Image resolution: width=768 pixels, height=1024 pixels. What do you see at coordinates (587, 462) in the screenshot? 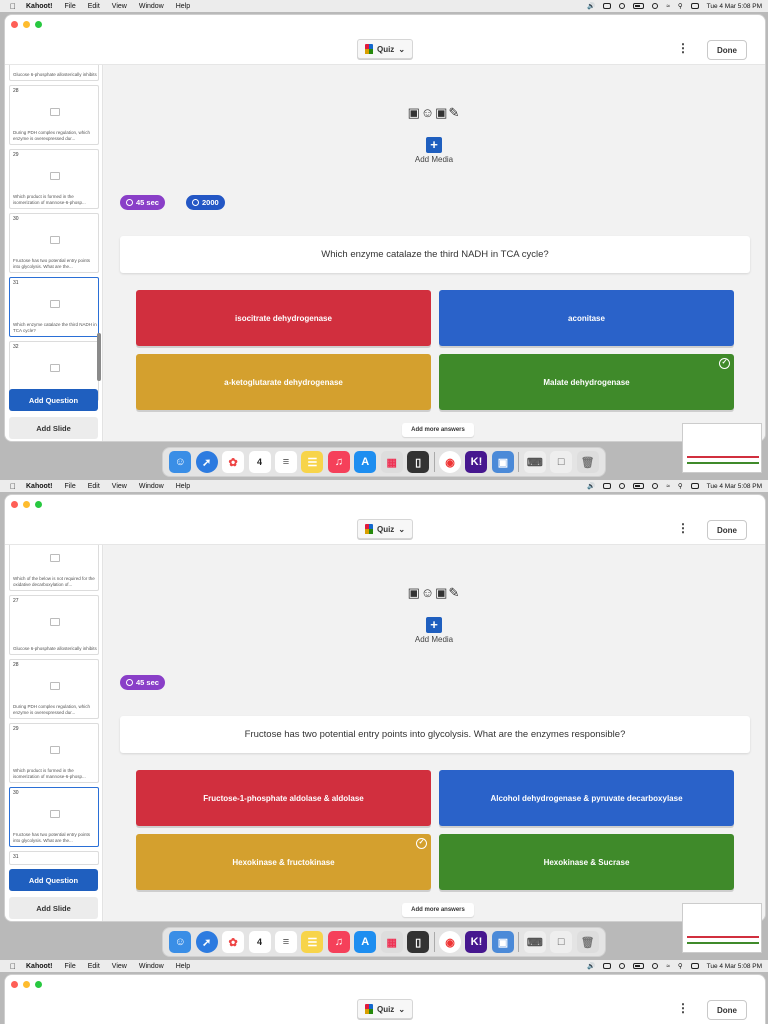
I see `trash-icon: 🗑` at bounding box center [587, 462].